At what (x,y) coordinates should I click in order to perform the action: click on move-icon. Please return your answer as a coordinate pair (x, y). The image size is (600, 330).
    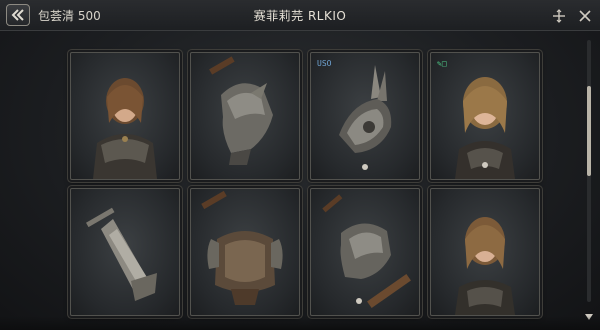
    Looking at the image, I should click on (559, 15).